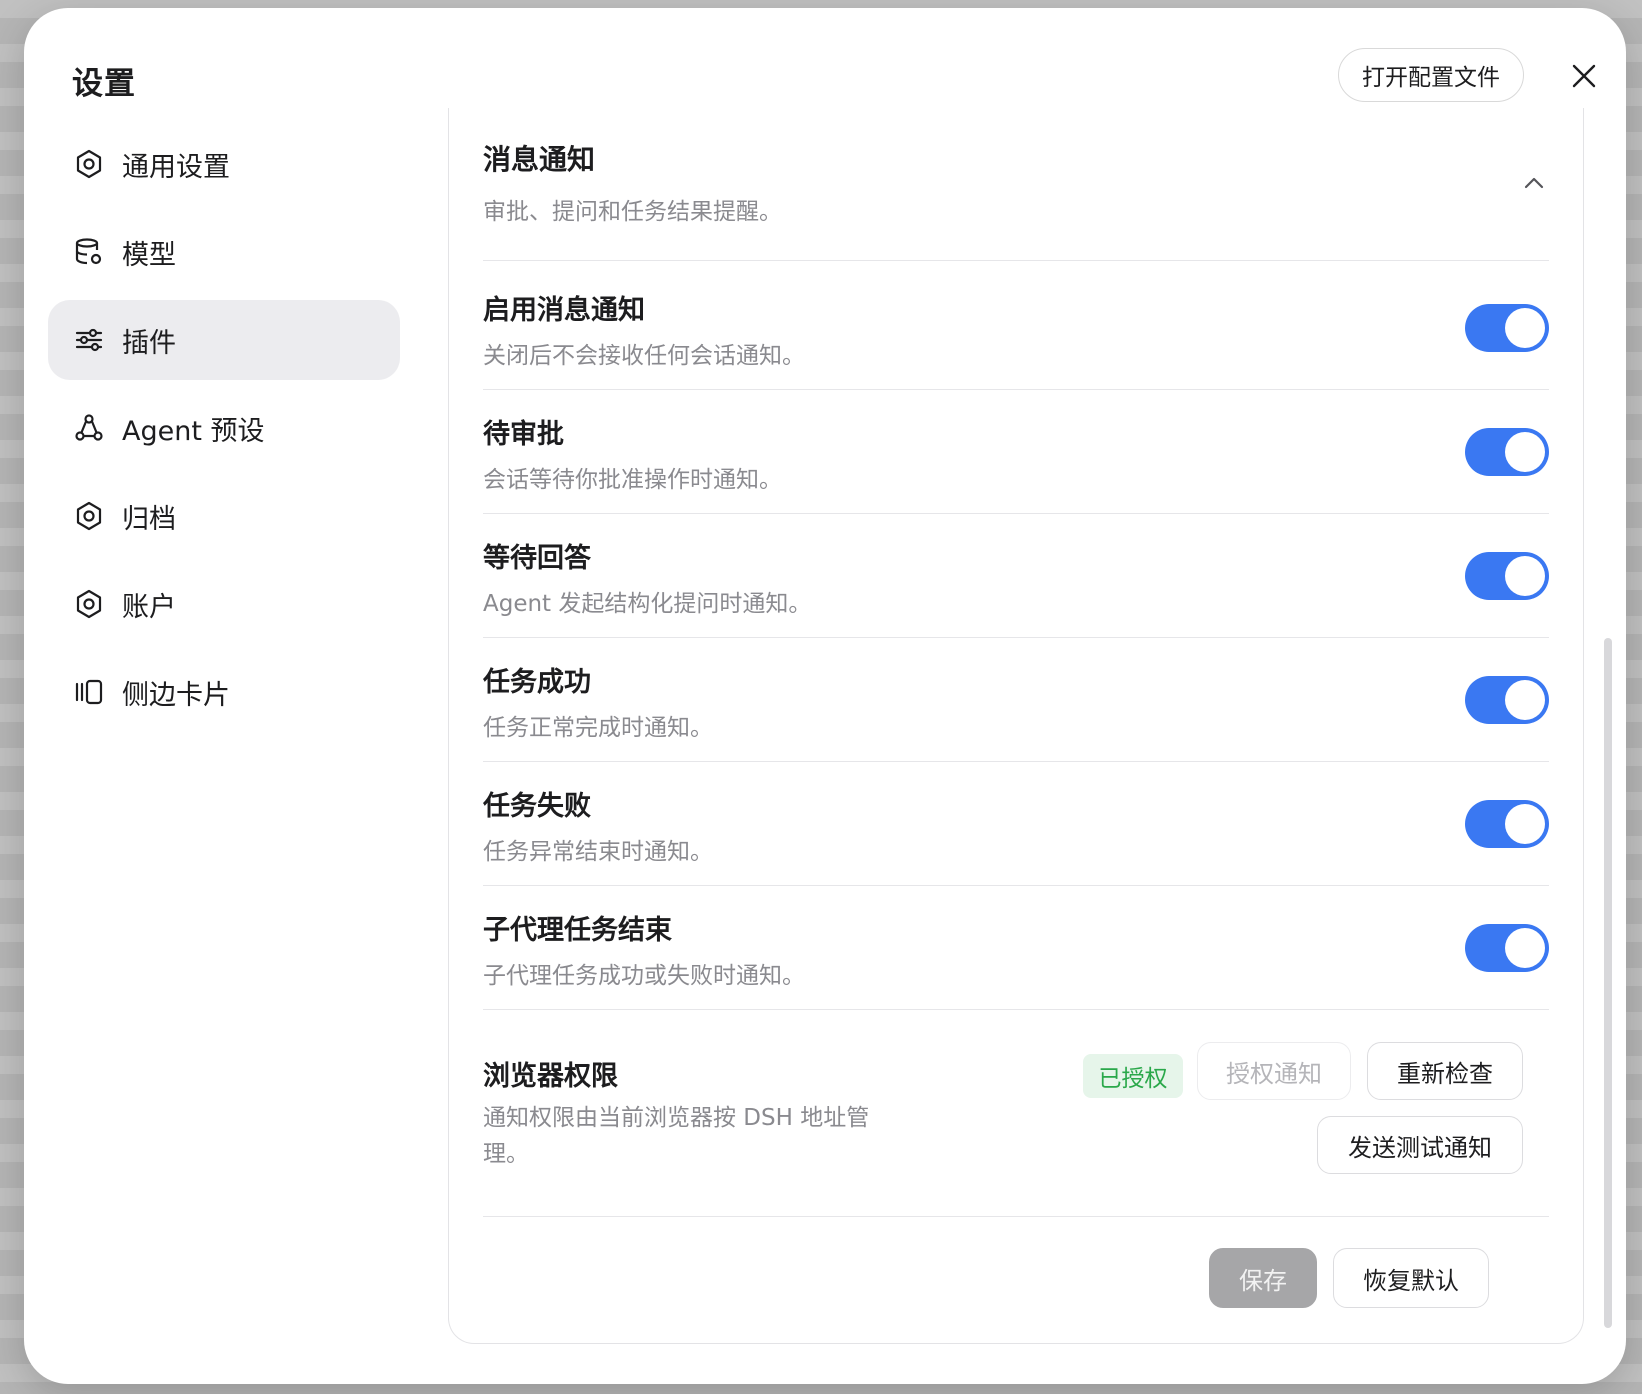 The image size is (1642, 1394). Describe the element at coordinates (89, 252) in the screenshot. I see `database-gear-icon` at that location.